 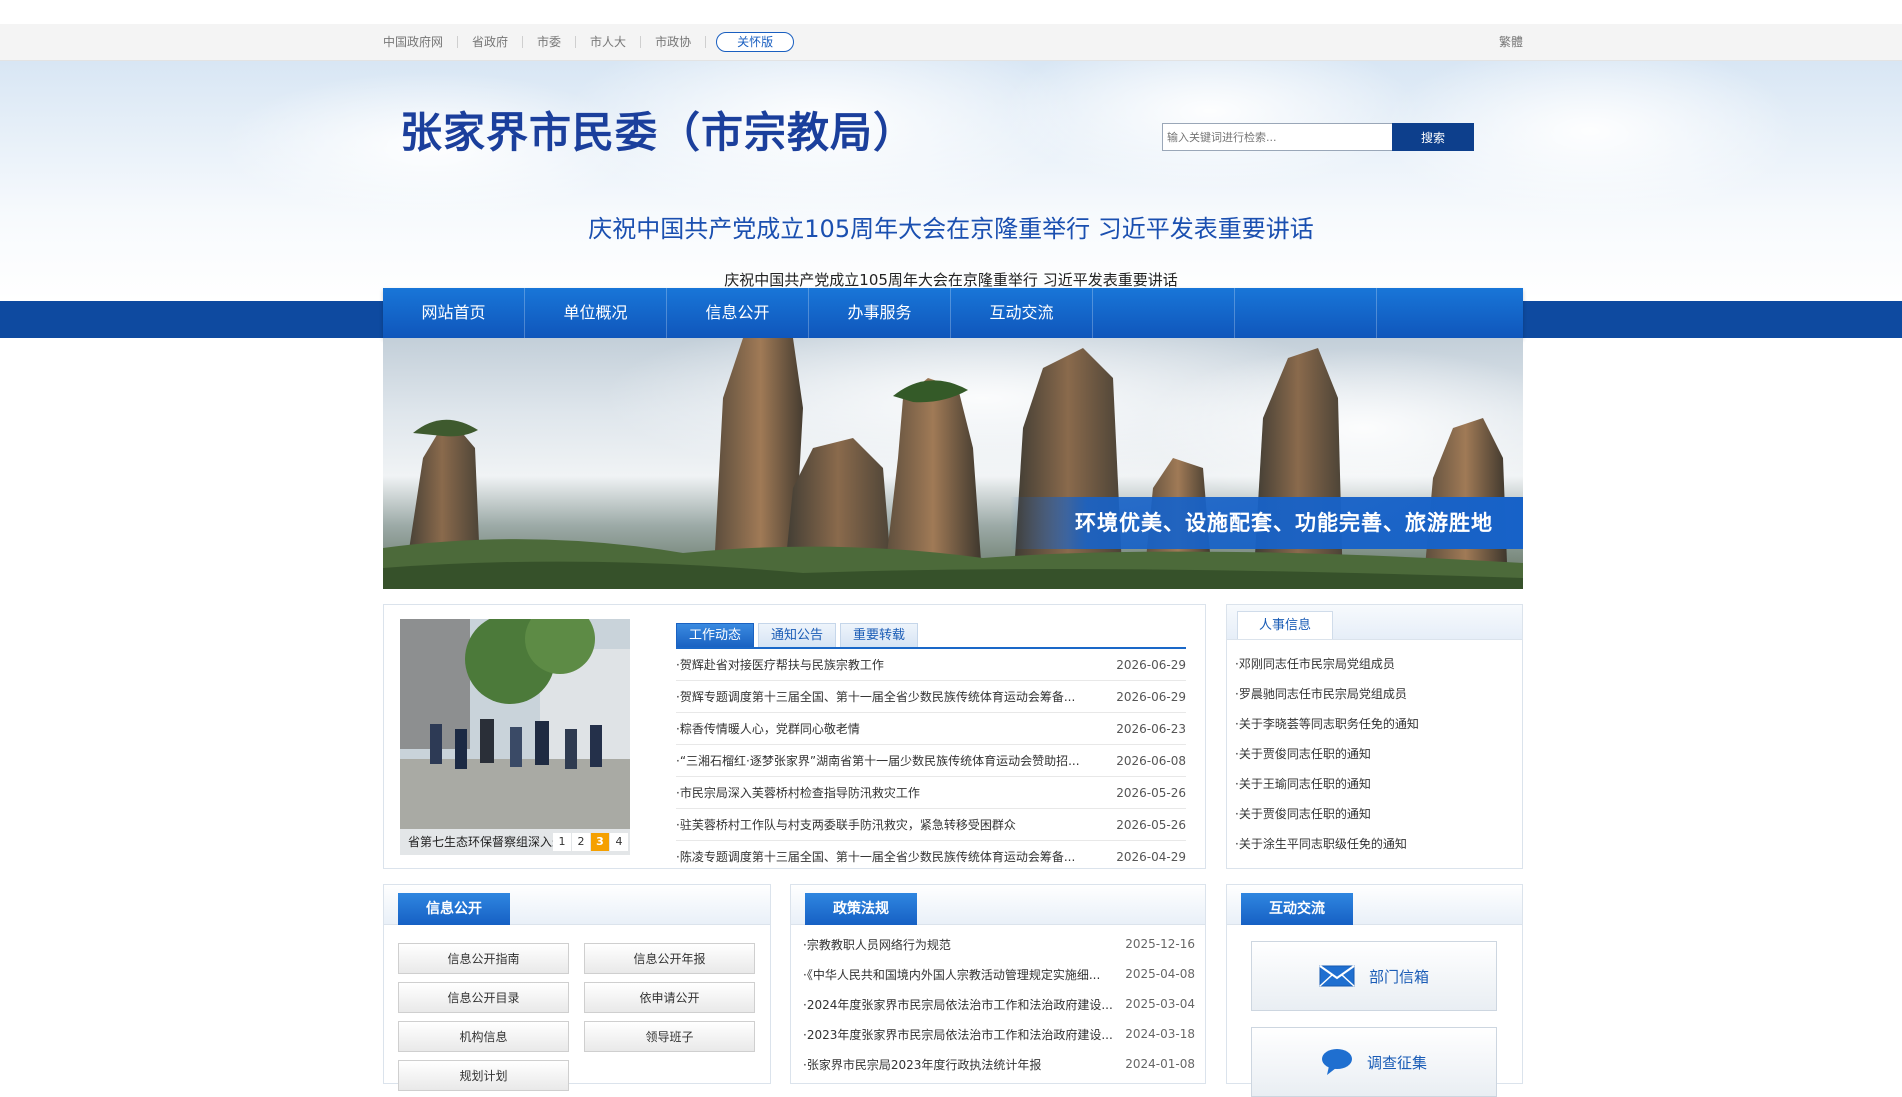 I want to click on list-item: ·贺辉赴省对接医疗帮扶与民族宗教工作 2026-06-29, so click(x=931, y=665).